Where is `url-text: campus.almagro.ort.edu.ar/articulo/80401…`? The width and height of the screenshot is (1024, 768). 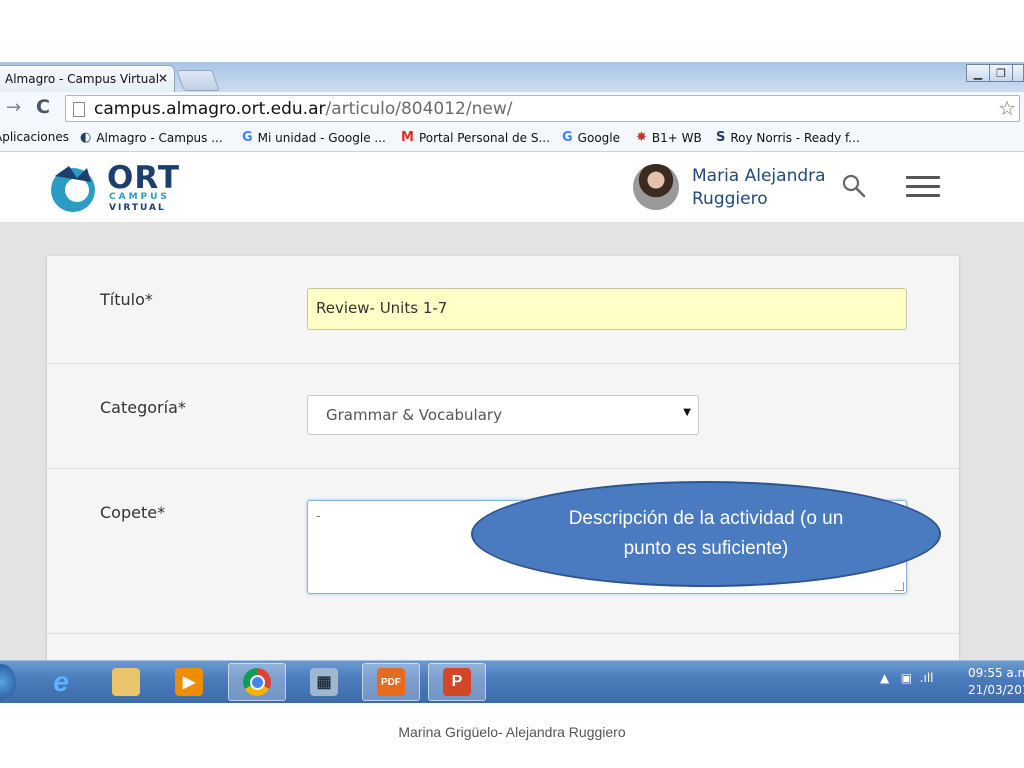
url-text: campus.almagro.ort.edu.ar/articulo/80401… is located at coordinates (303, 109).